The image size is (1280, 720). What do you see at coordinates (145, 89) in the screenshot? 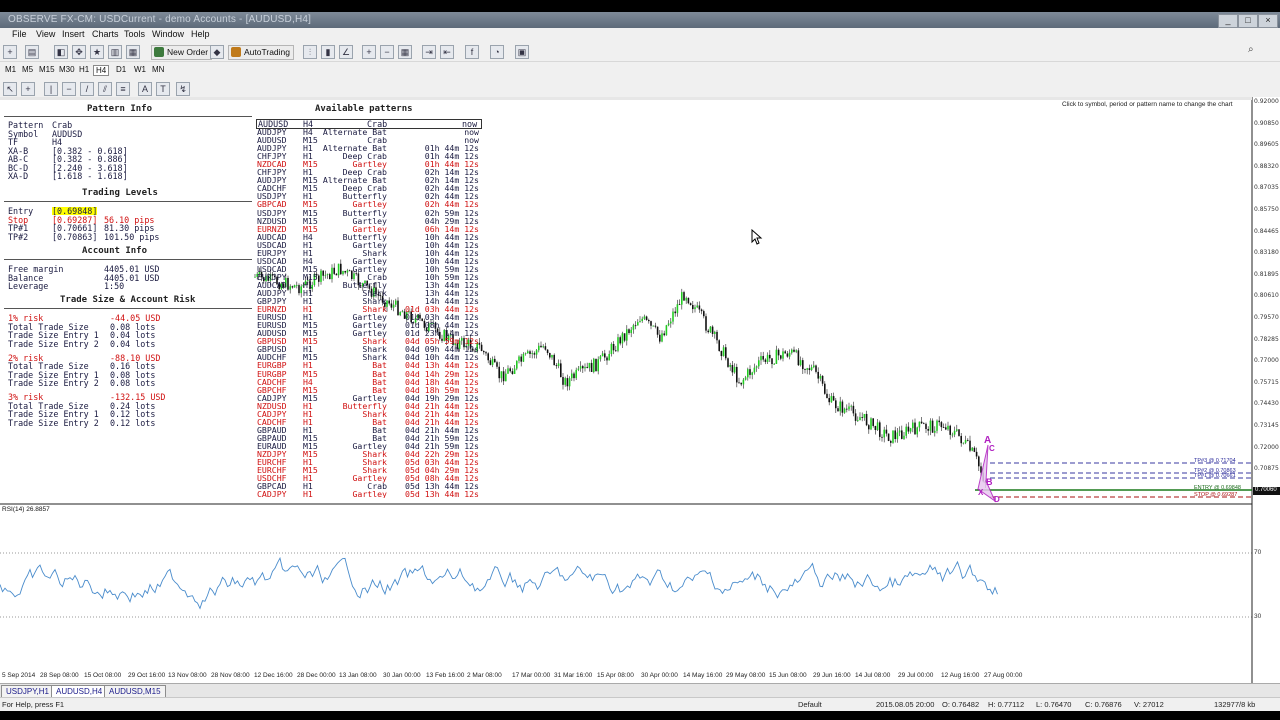
I see `text-icon: A` at bounding box center [145, 89].